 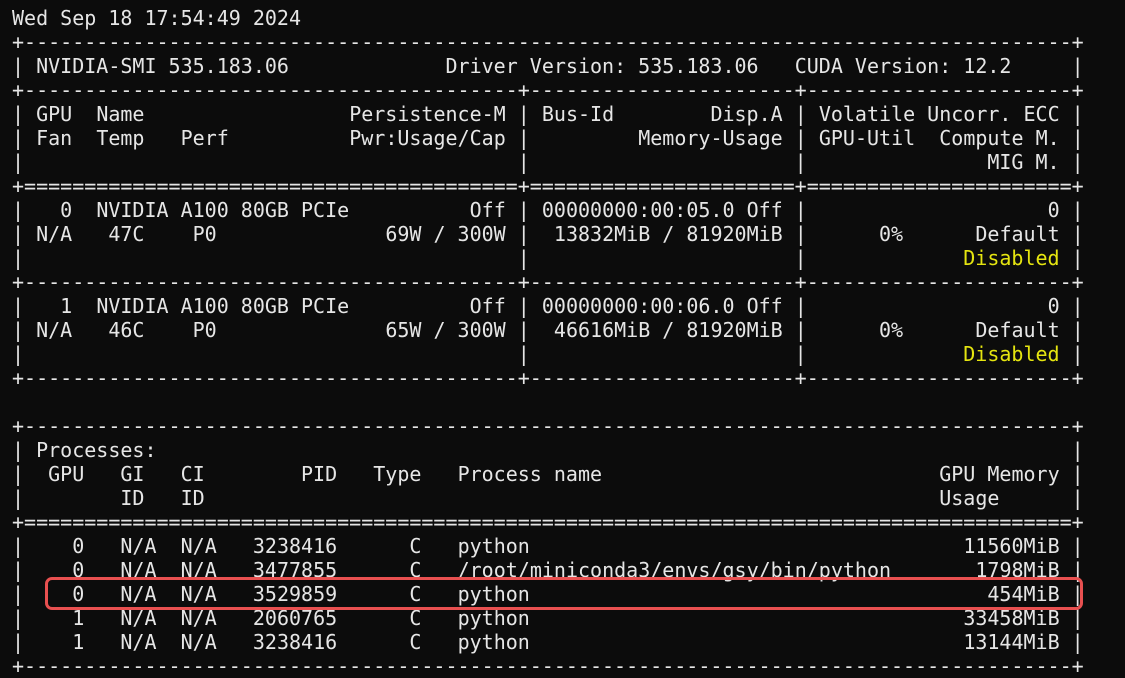 I want to click on header-bus-id: Bus-Id, so click(x=578, y=114).